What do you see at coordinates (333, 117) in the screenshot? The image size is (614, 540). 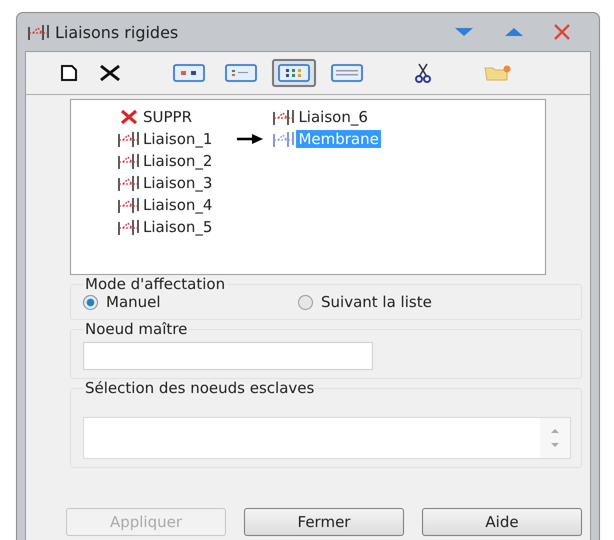 I see `list-item: Liaison_6` at bounding box center [333, 117].